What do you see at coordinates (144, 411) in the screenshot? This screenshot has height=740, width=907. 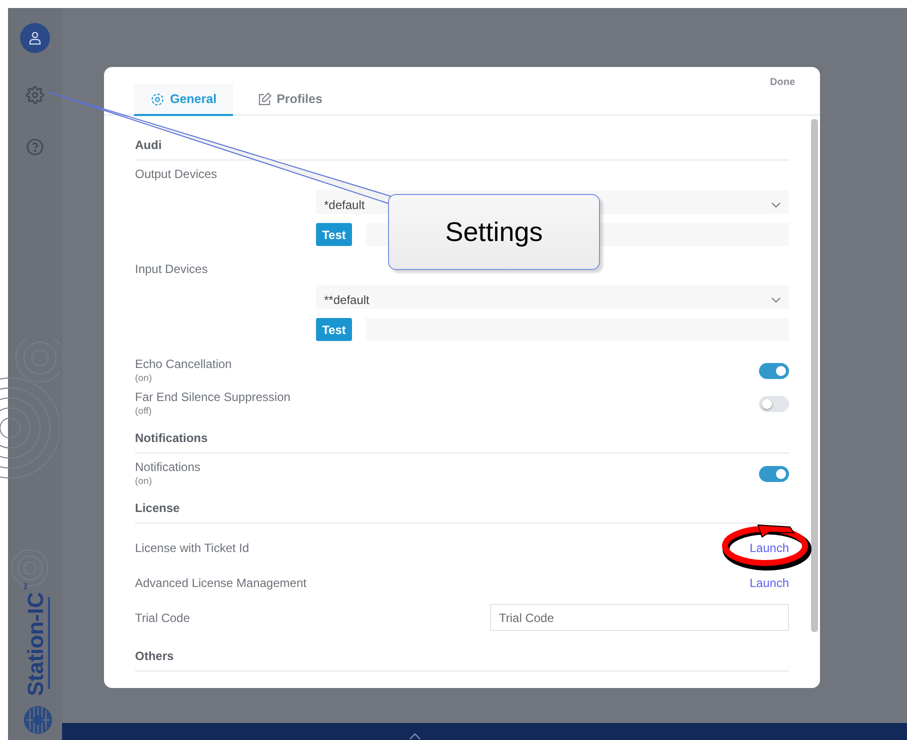 I see `status-text: (off)` at bounding box center [144, 411].